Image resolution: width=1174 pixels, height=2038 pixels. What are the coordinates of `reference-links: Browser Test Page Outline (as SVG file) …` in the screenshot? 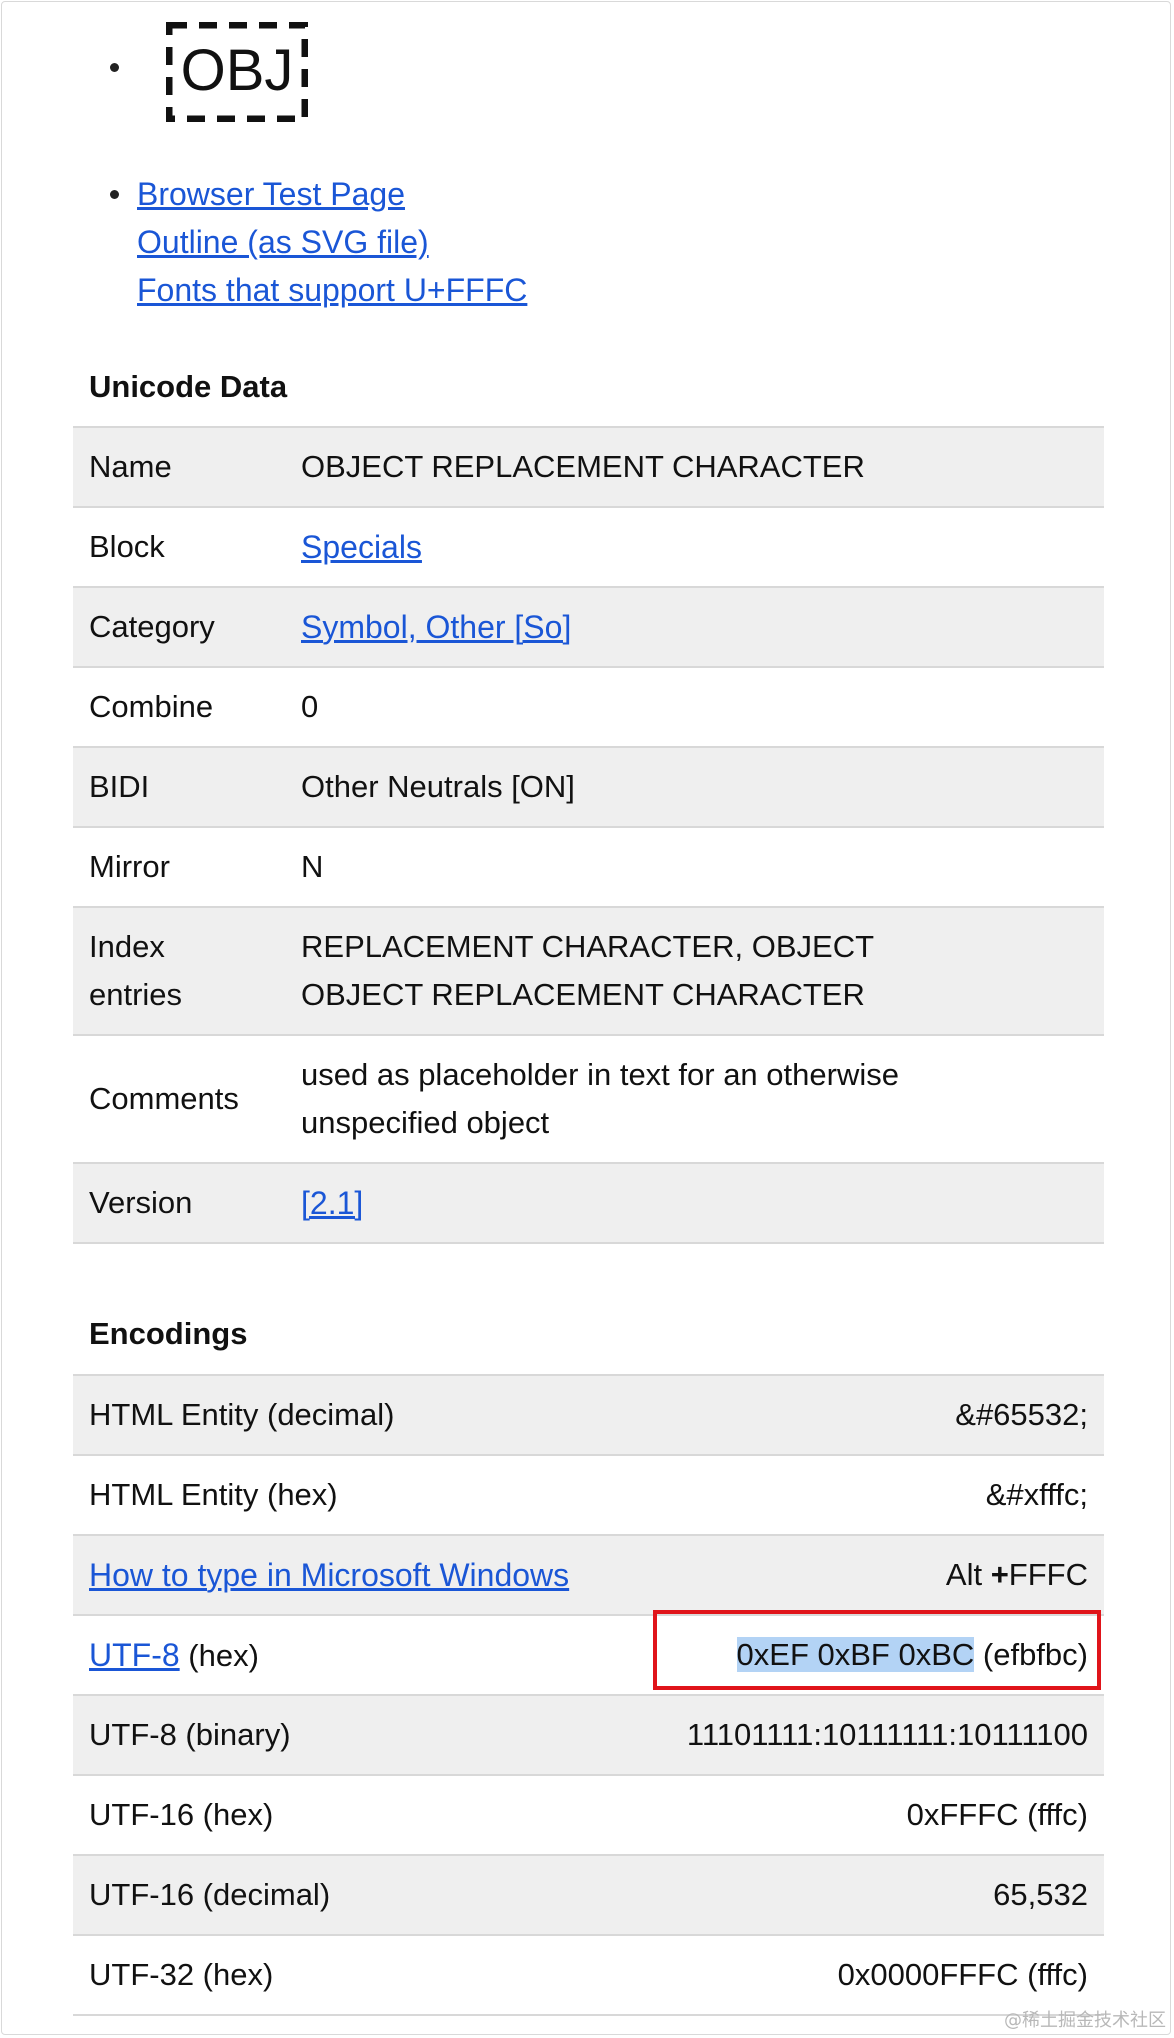 It's located at (487, 242).